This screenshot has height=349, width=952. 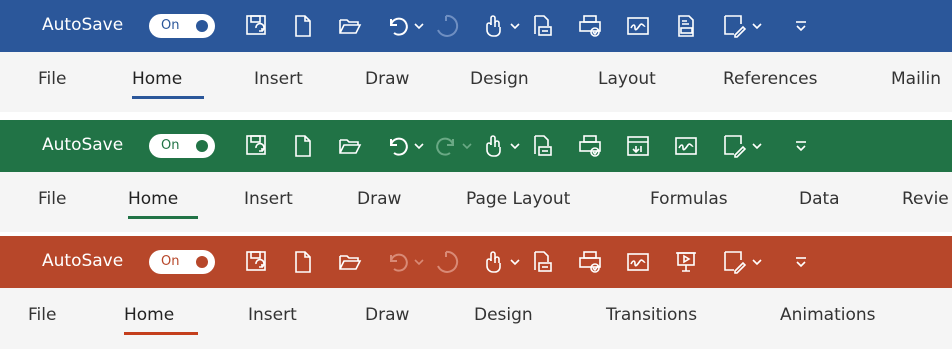 I want to click on tab-mailings: Mailin, so click(x=916, y=79).